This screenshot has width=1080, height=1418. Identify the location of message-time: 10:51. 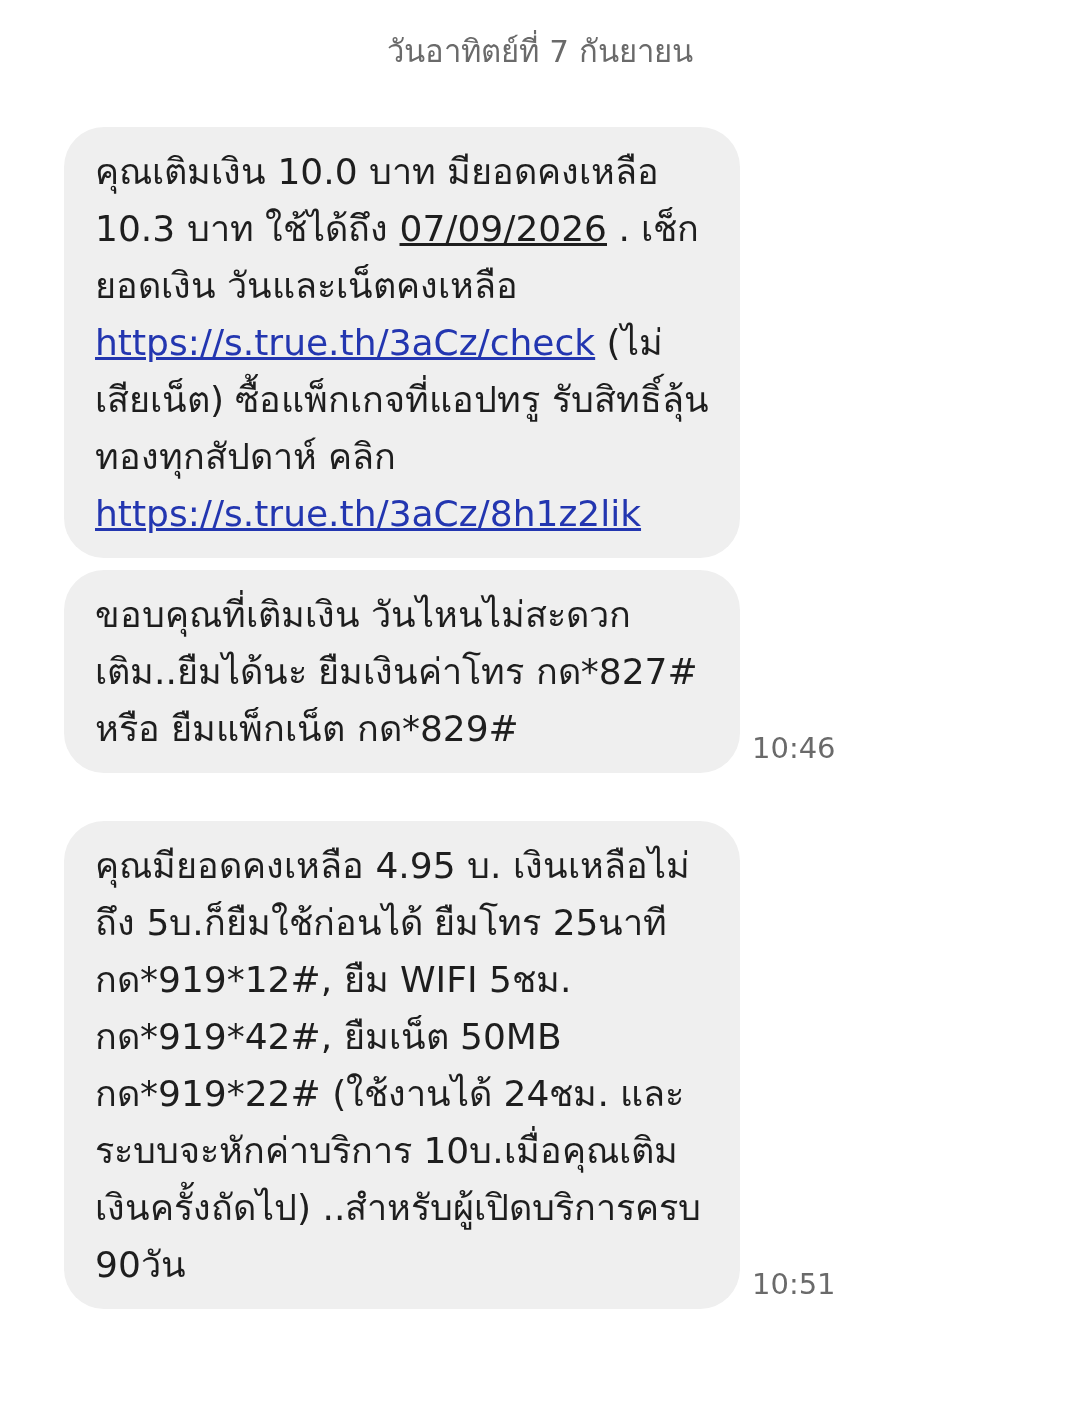
(794, 1284).